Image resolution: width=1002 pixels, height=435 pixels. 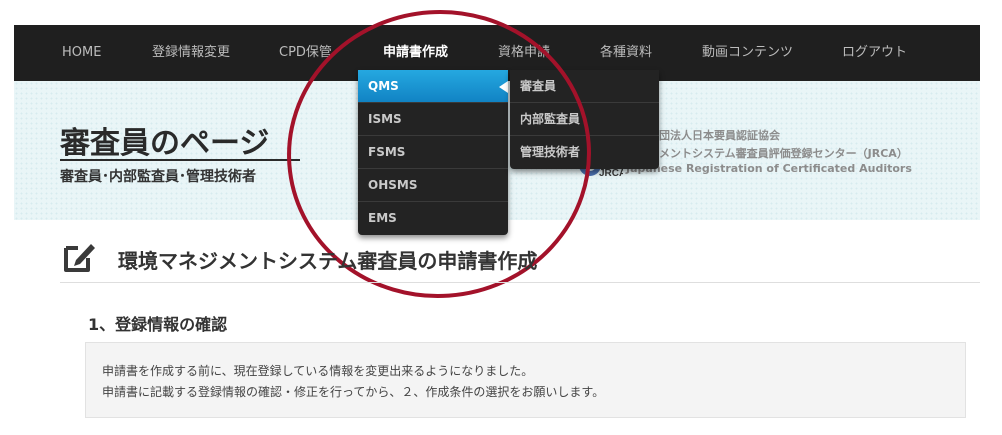 I want to click on nav-item-home: HOME, so click(x=81, y=53).